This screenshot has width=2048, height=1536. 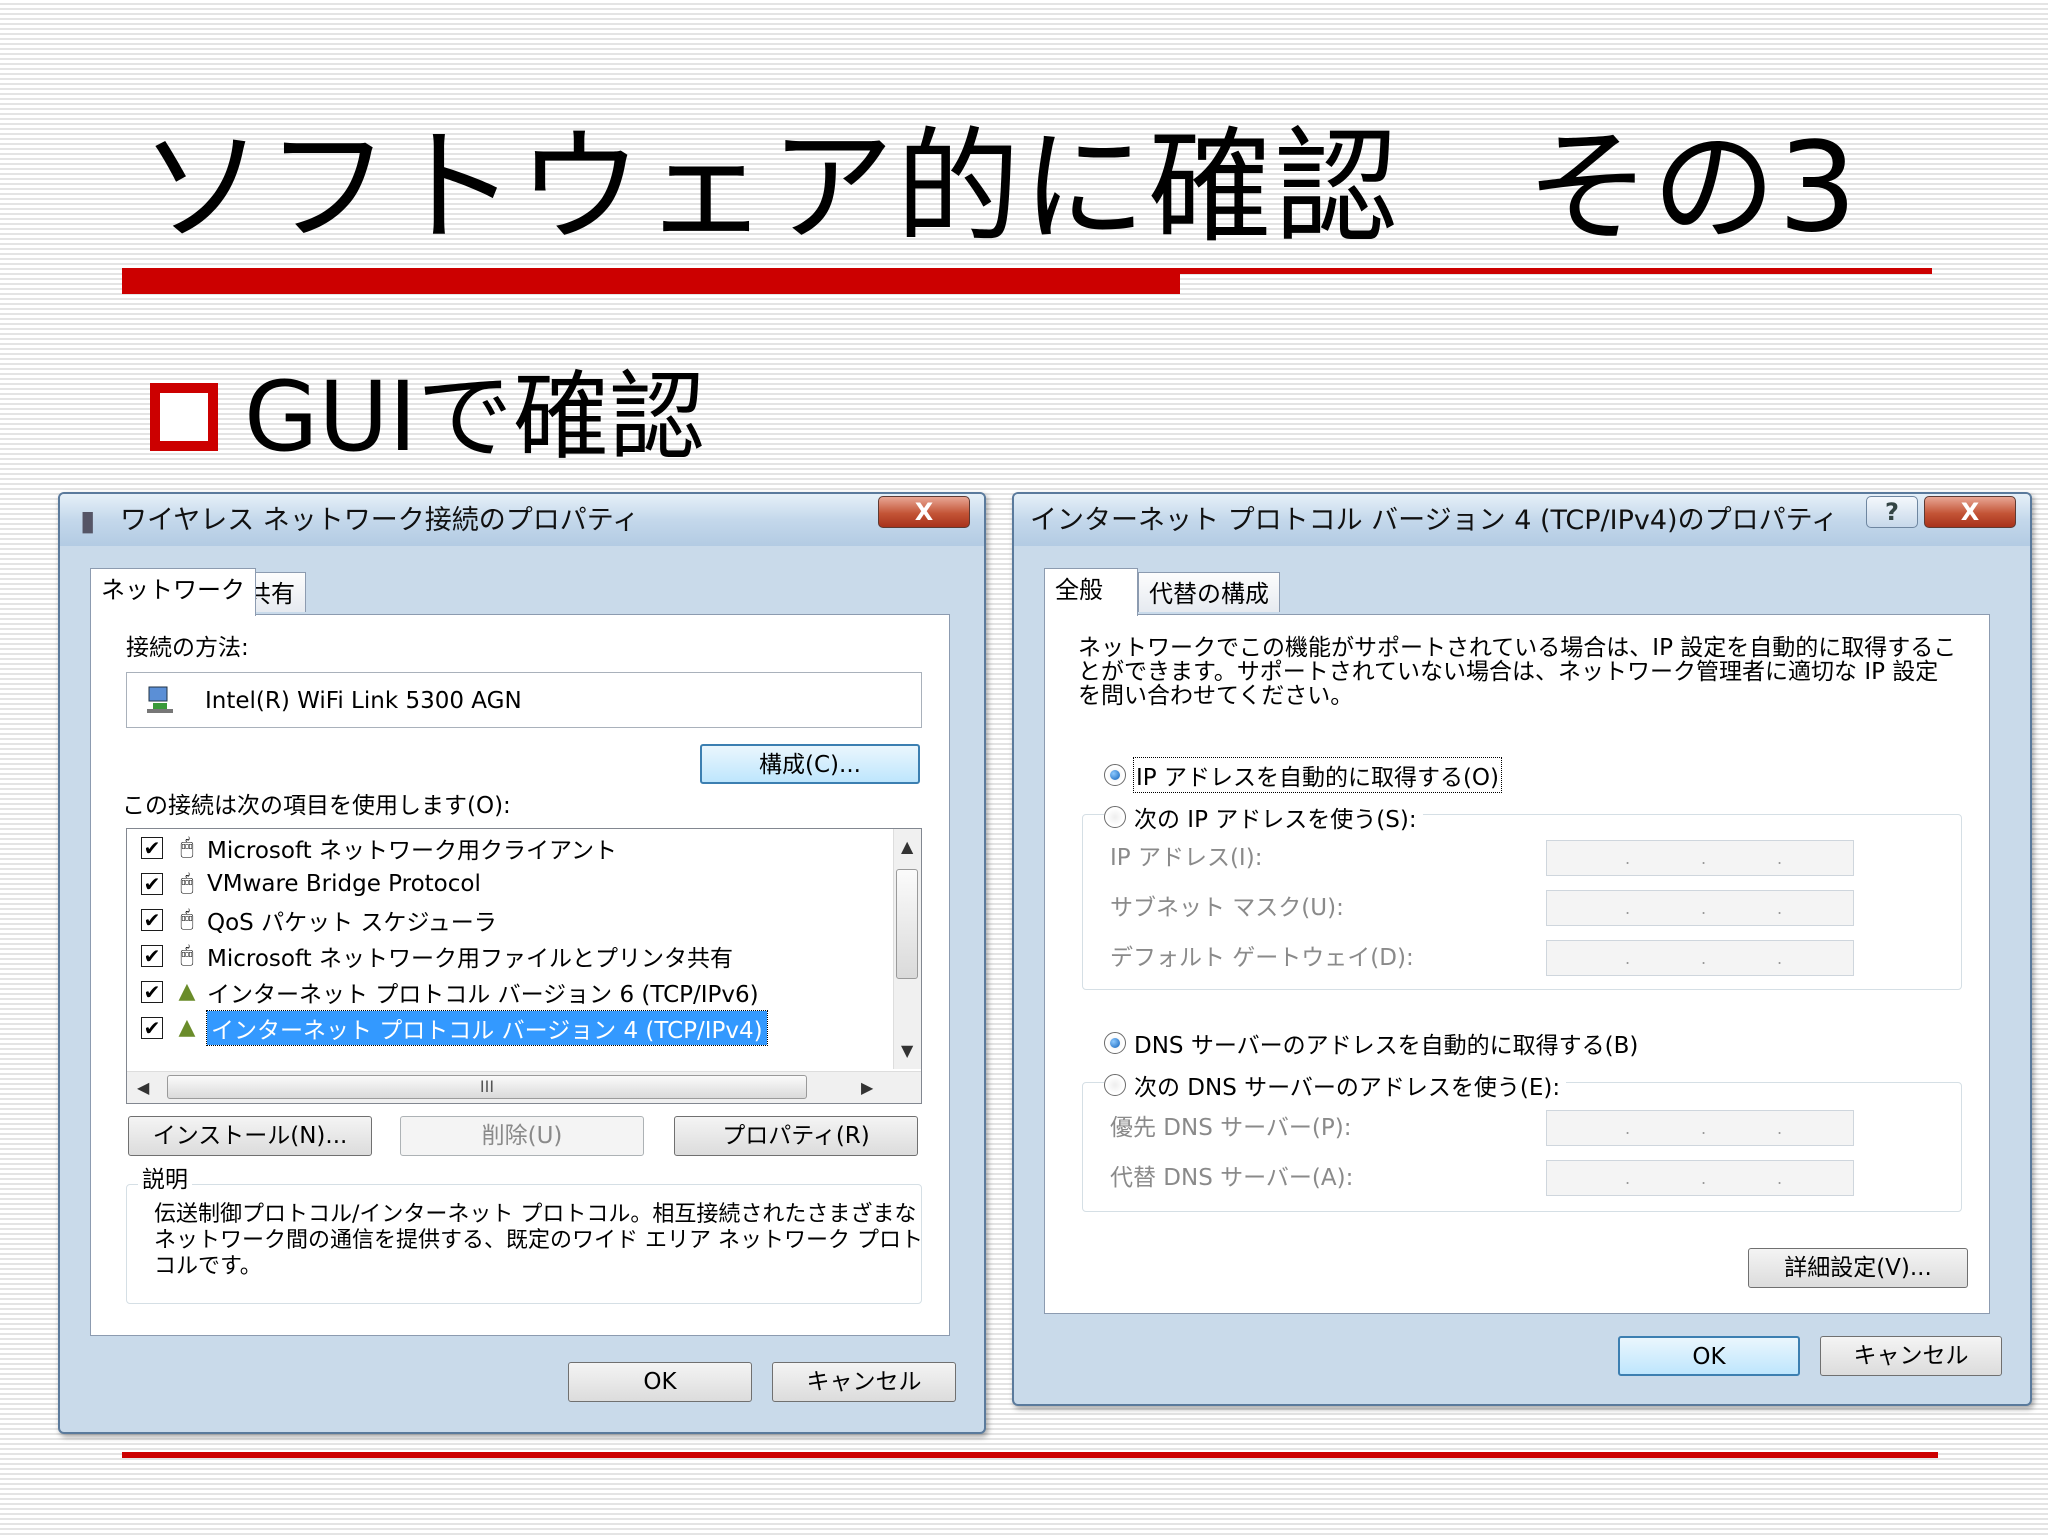 What do you see at coordinates (352, 923) in the screenshot?
I see `list-item-label: QoS パケット スケジューラ` at bounding box center [352, 923].